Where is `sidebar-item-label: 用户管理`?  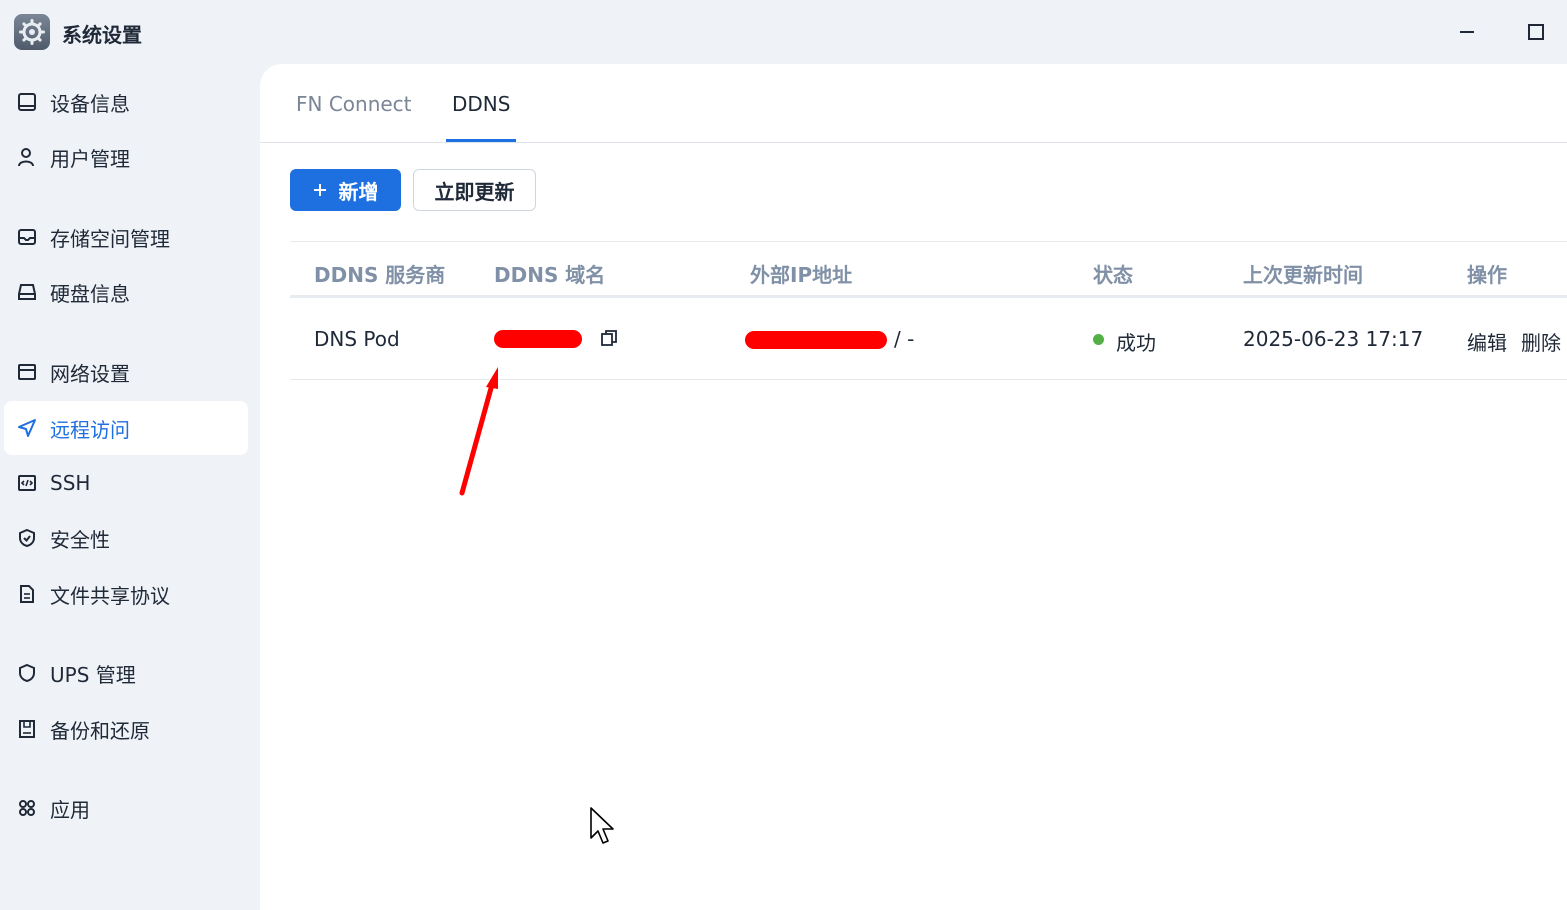
sidebar-item-label: 用户管理 is located at coordinates (90, 158).